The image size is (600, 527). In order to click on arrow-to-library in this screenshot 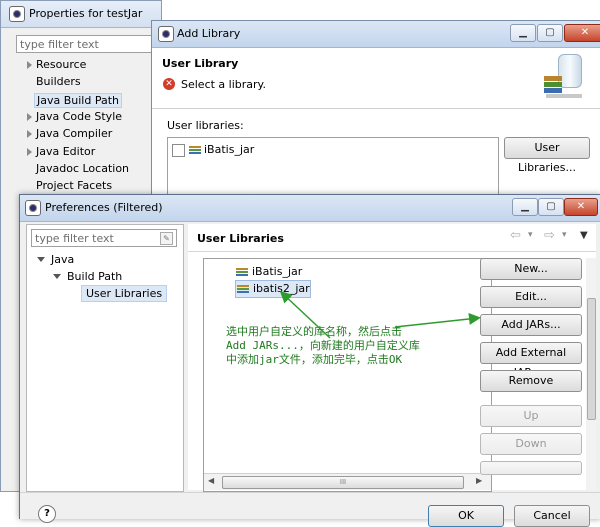, I will do `click(305, 314)`.